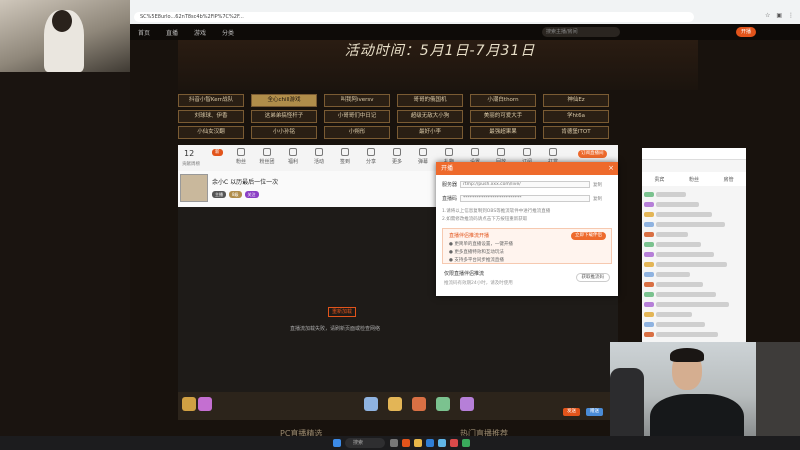 This screenshot has height=450, width=800. Describe the element at coordinates (779, 15) in the screenshot. I see `extension-icon: ▣` at that location.